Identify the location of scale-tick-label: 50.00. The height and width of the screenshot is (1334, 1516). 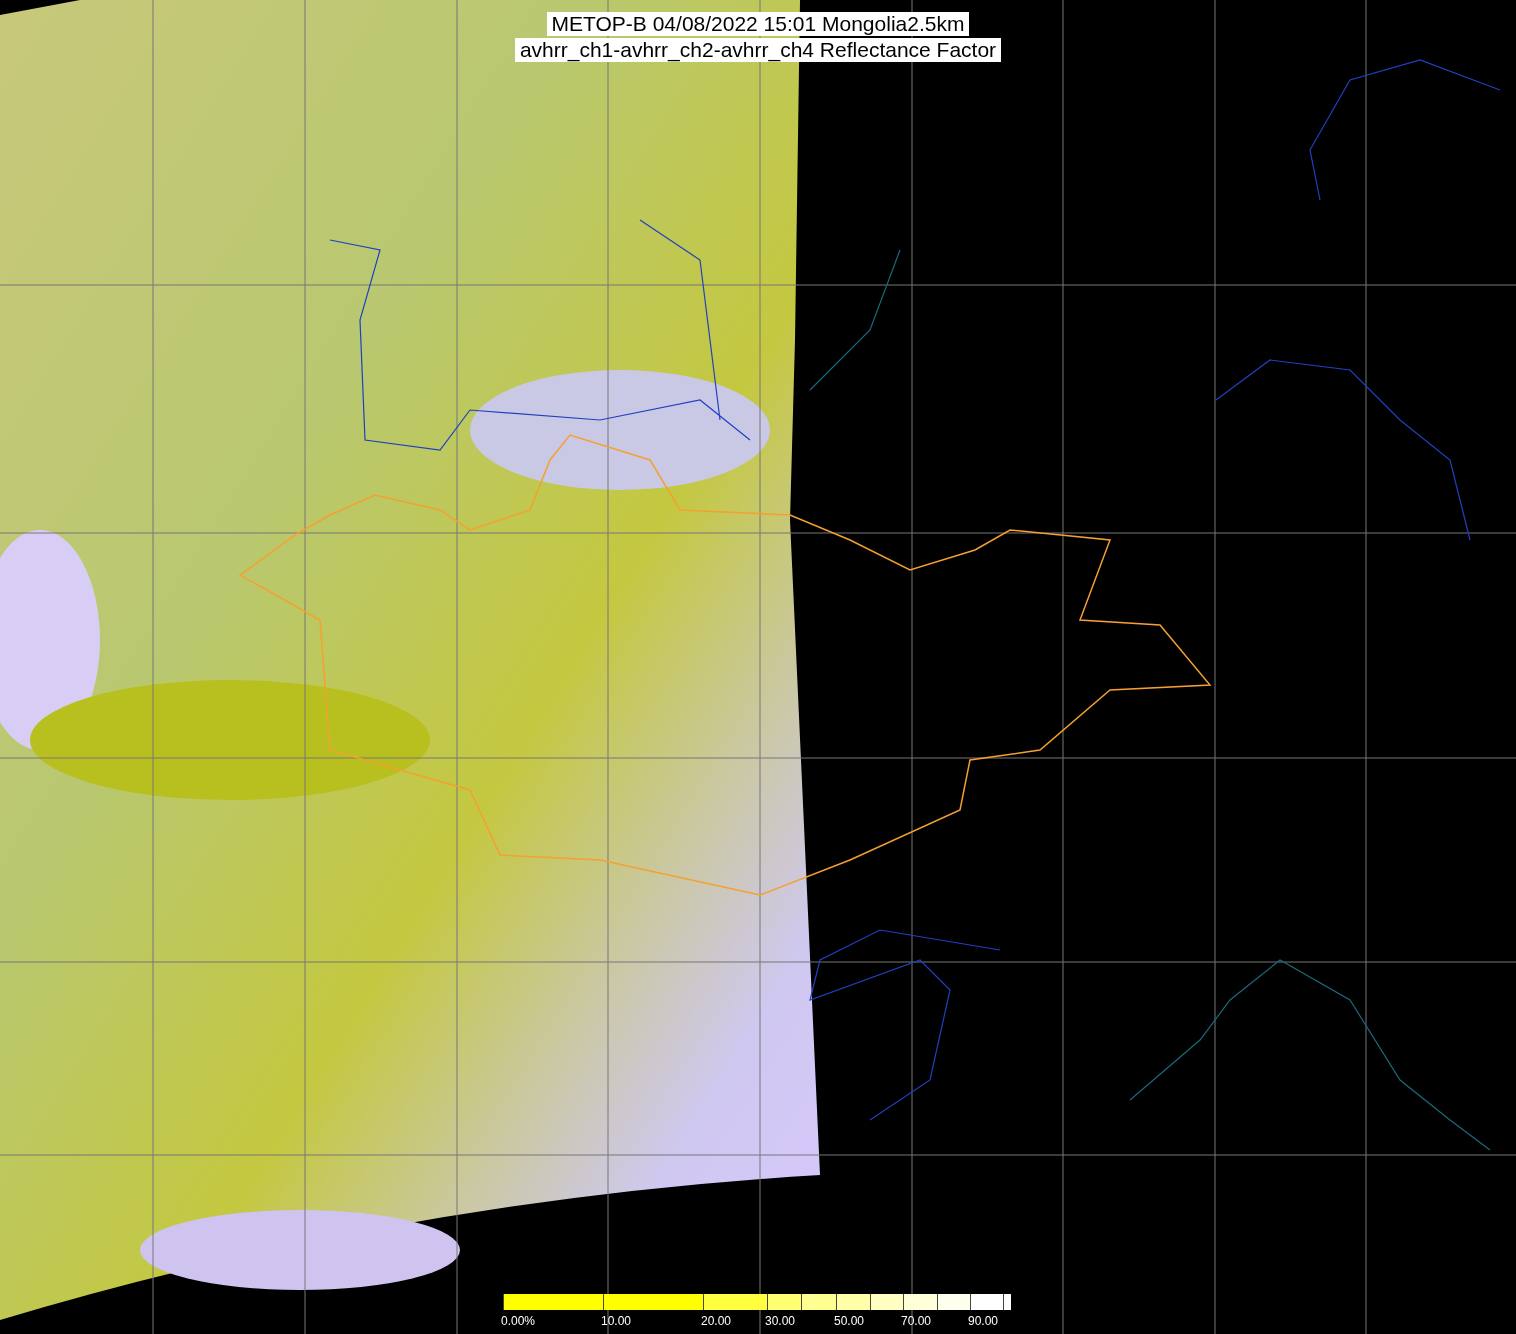
(849, 1321).